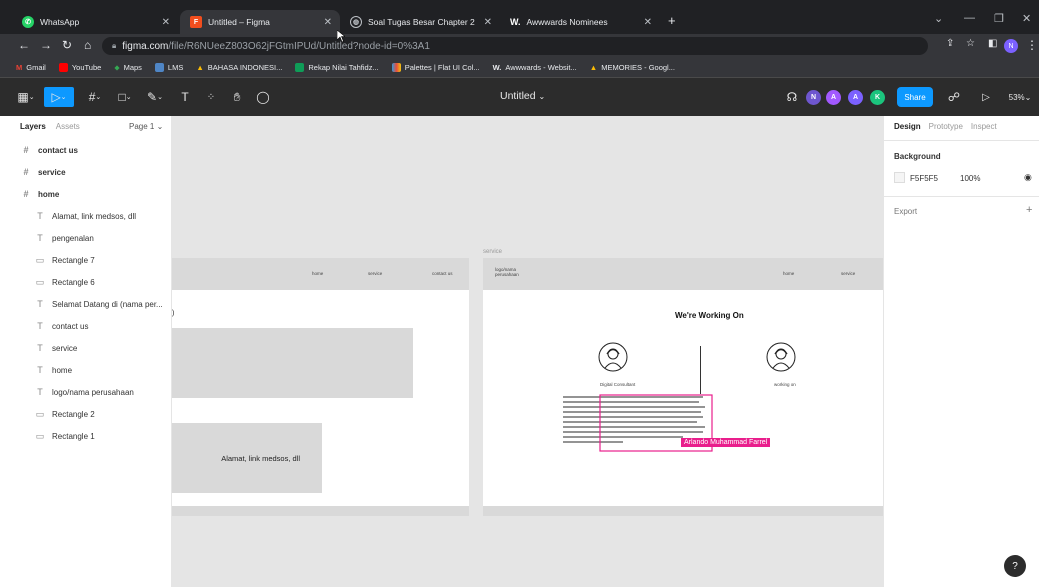  I want to click on back-icon: ←, so click(24, 45).